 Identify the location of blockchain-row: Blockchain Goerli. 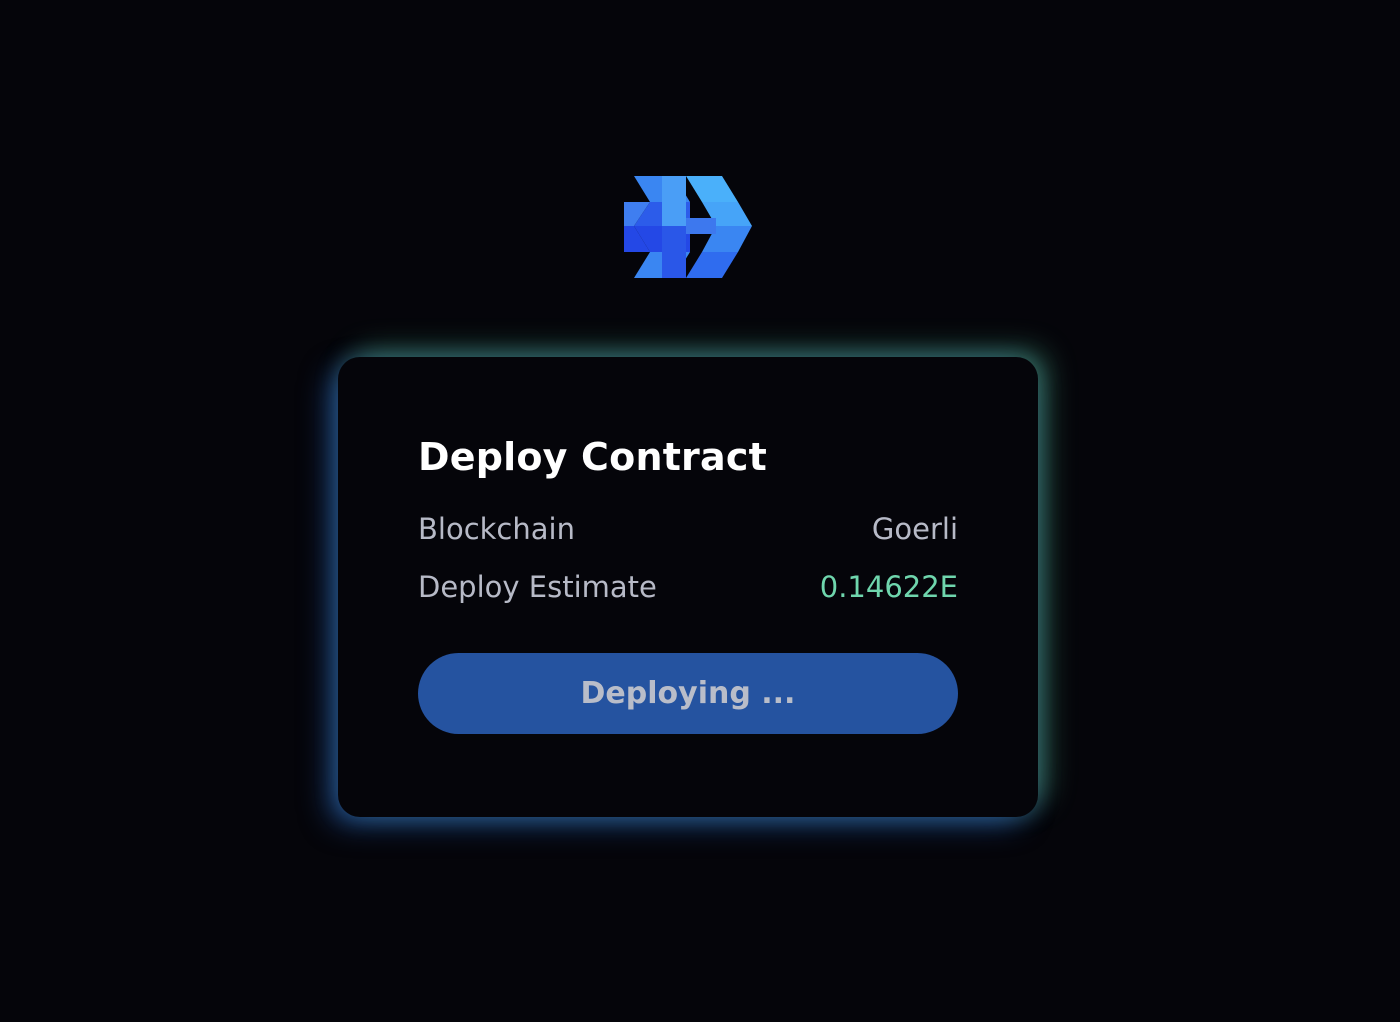
(688, 529).